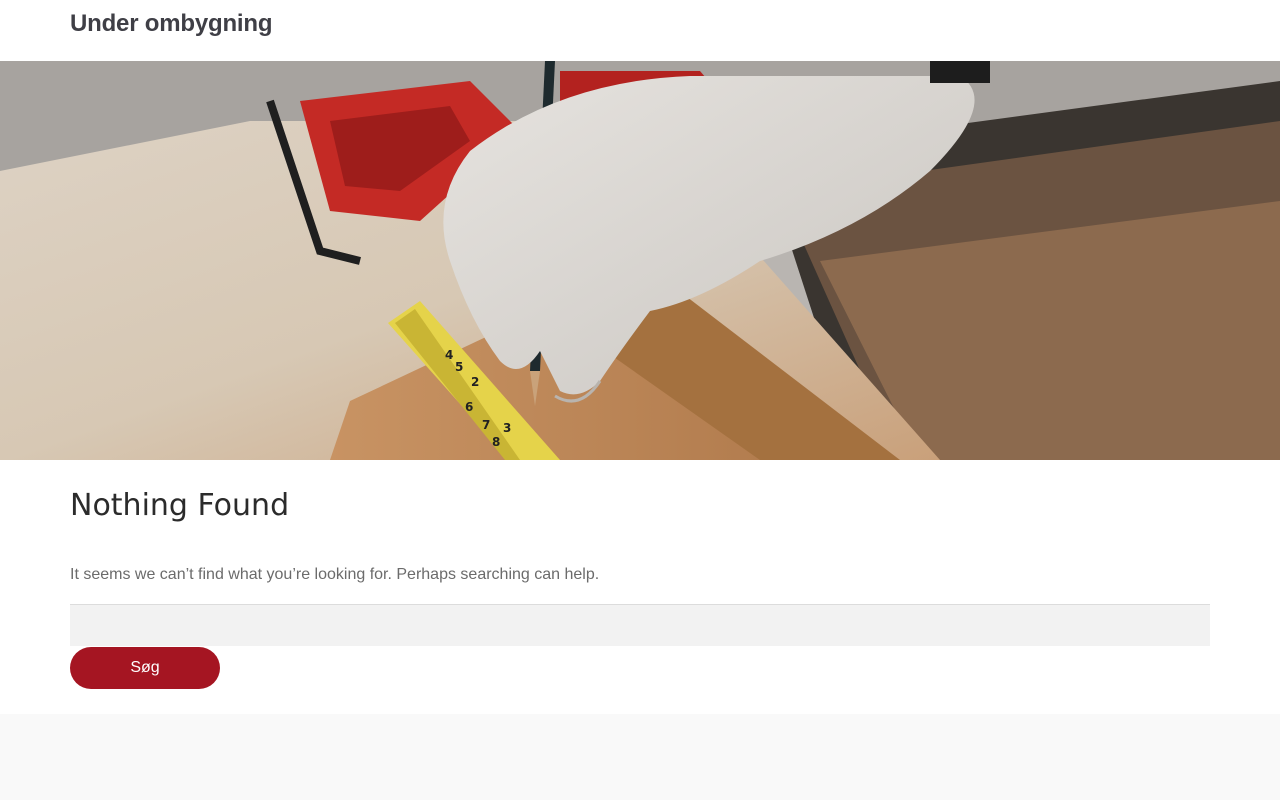 Image resolution: width=1280 pixels, height=800 pixels. Describe the element at coordinates (640, 625) in the screenshot. I see `search-input` at that location.